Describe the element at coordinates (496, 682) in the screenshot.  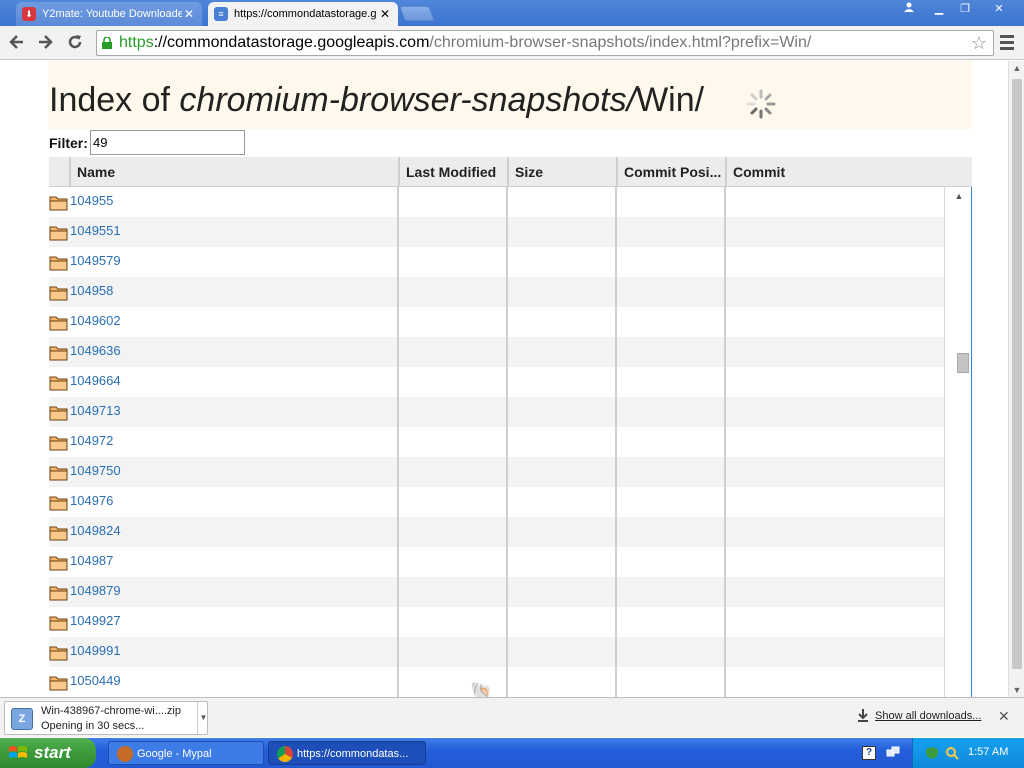
I see `table-row: 1050449` at that location.